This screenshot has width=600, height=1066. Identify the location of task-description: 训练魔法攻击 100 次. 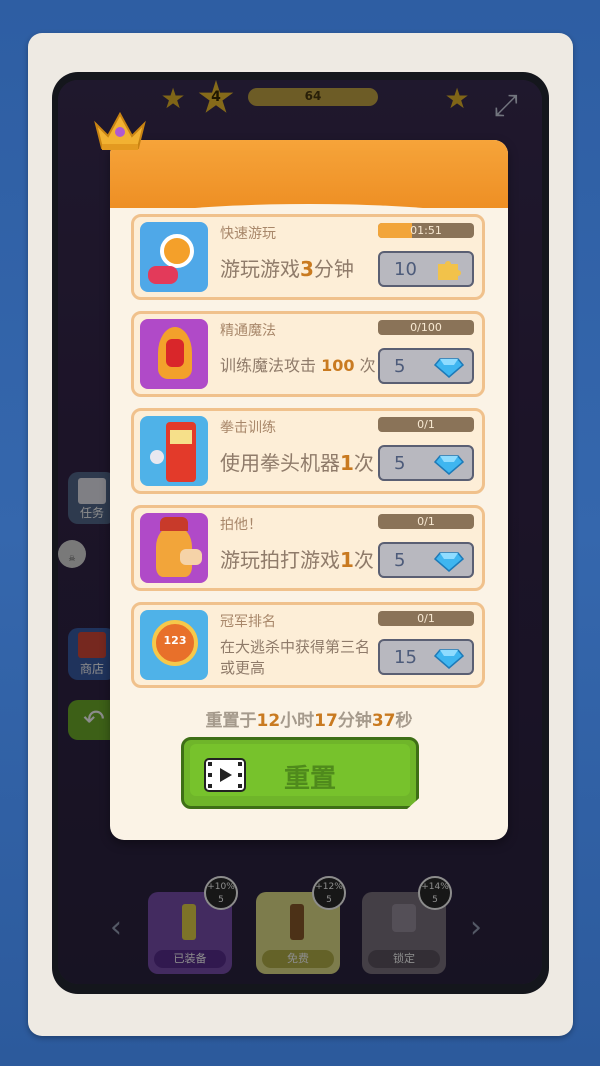
(298, 365).